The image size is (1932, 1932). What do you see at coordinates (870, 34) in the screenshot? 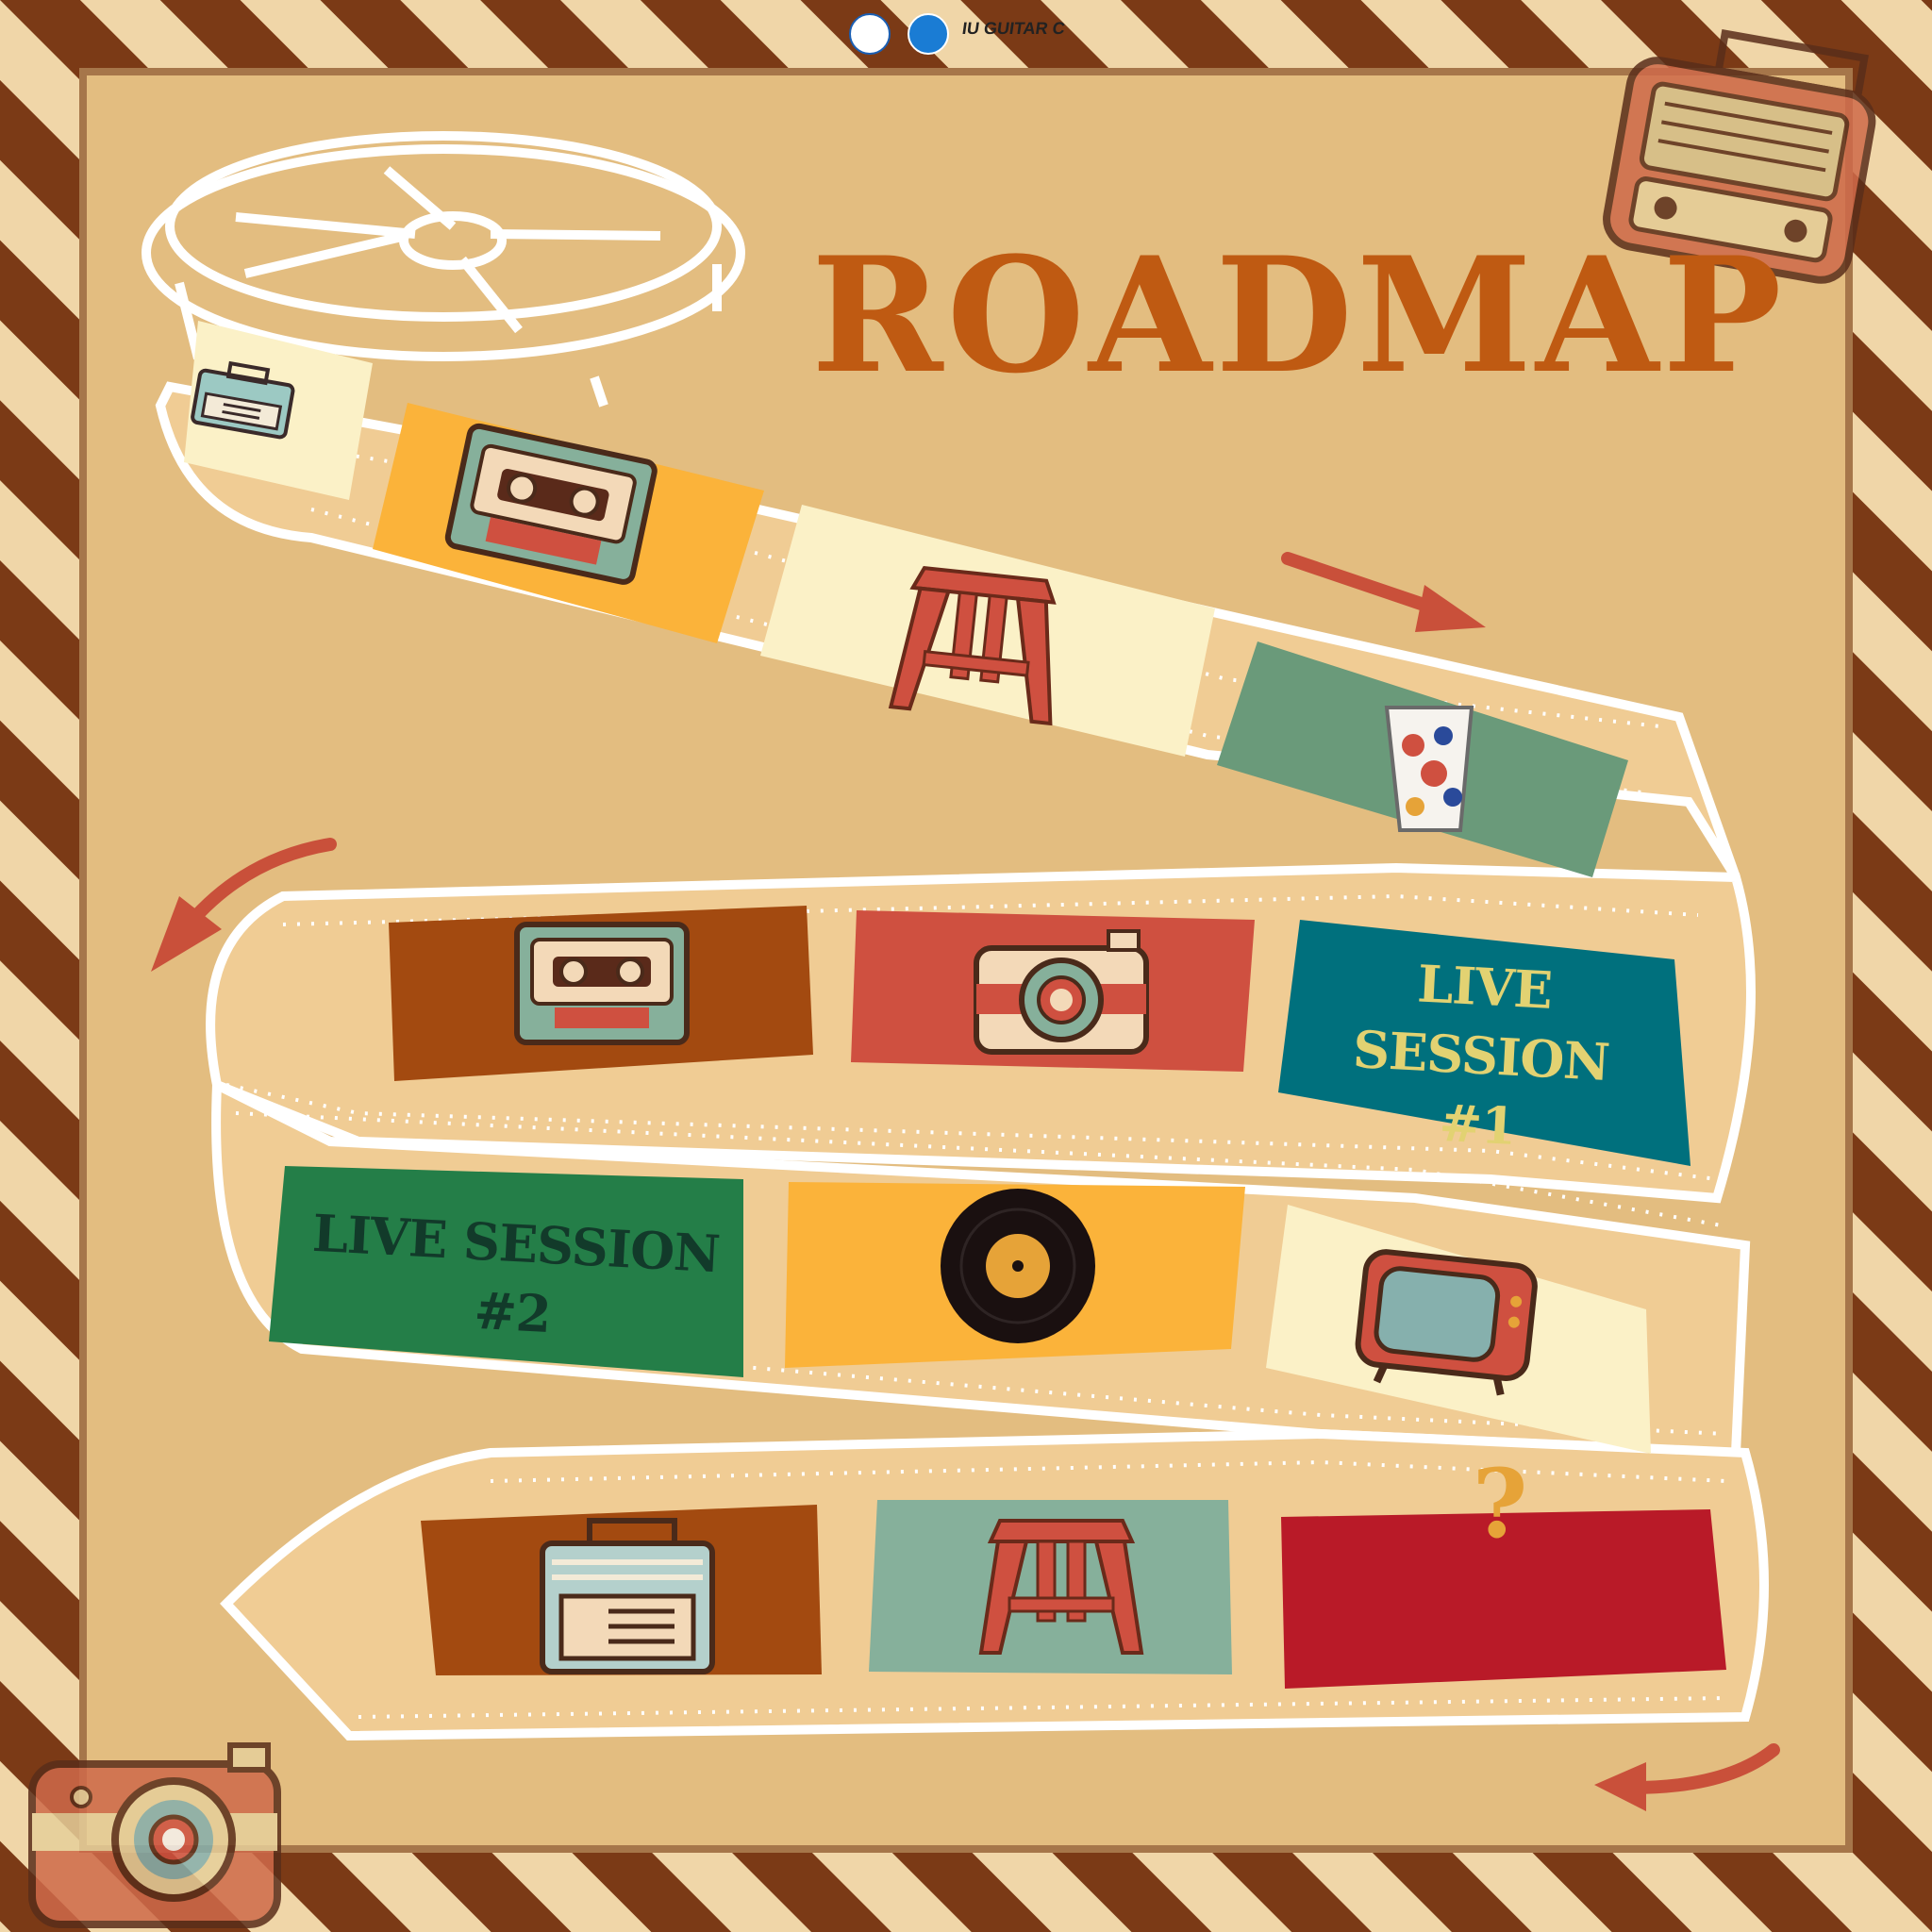
I see `university-logo-icon` at bounding box center [870, 34].